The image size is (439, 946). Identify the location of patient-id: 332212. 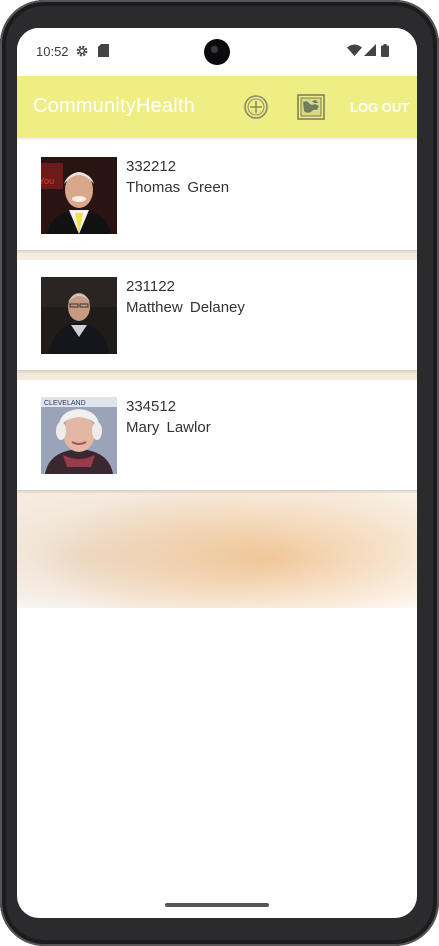
(151, 166).